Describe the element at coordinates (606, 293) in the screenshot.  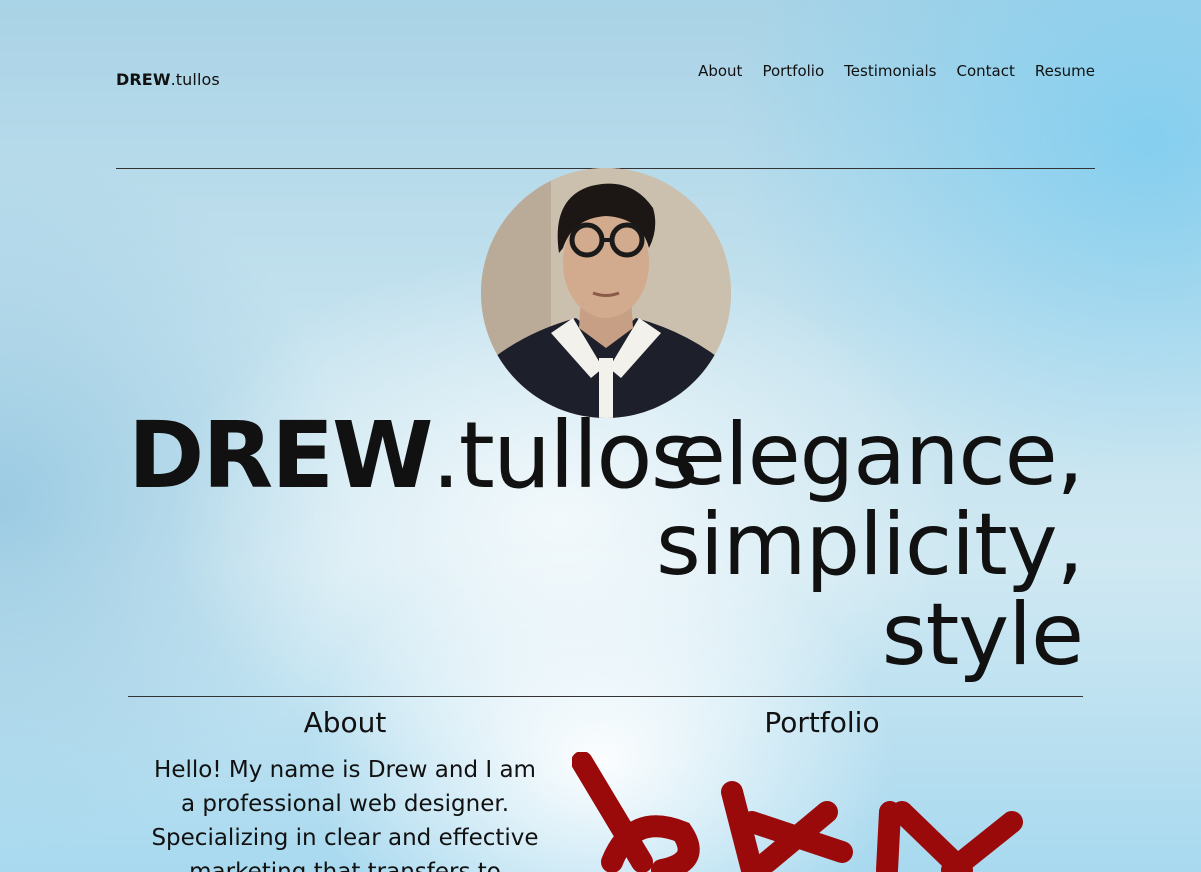
I see `profile-photo` at that location.